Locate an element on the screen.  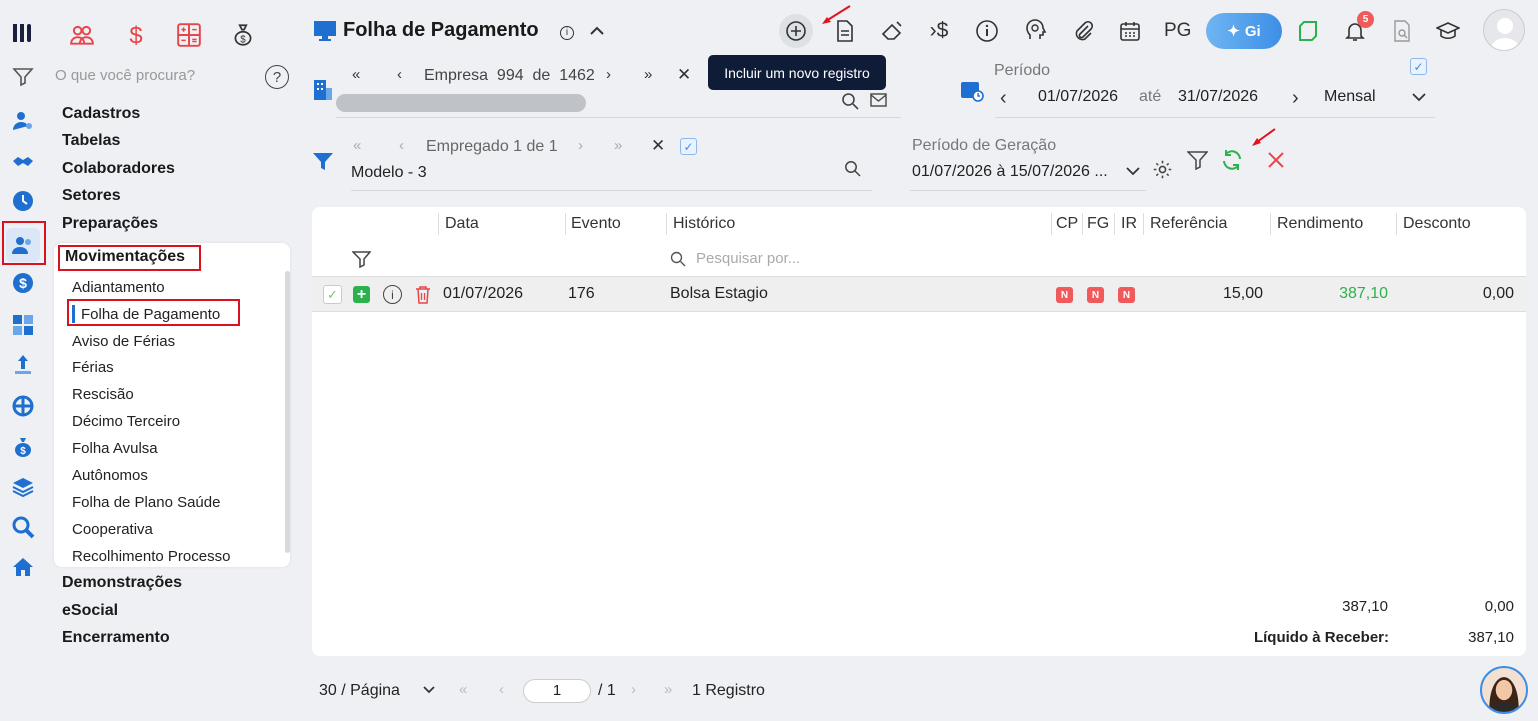
mail-icon is located at coordinates (878, 100).